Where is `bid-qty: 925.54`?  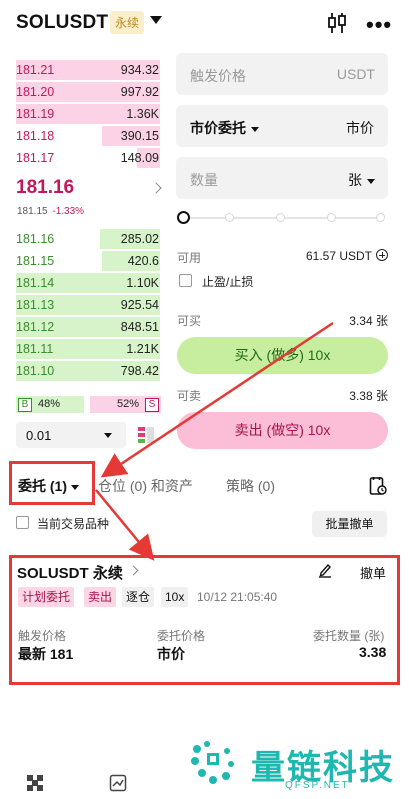 bid-qty: 925.54 is located at coordinates (139, 305).